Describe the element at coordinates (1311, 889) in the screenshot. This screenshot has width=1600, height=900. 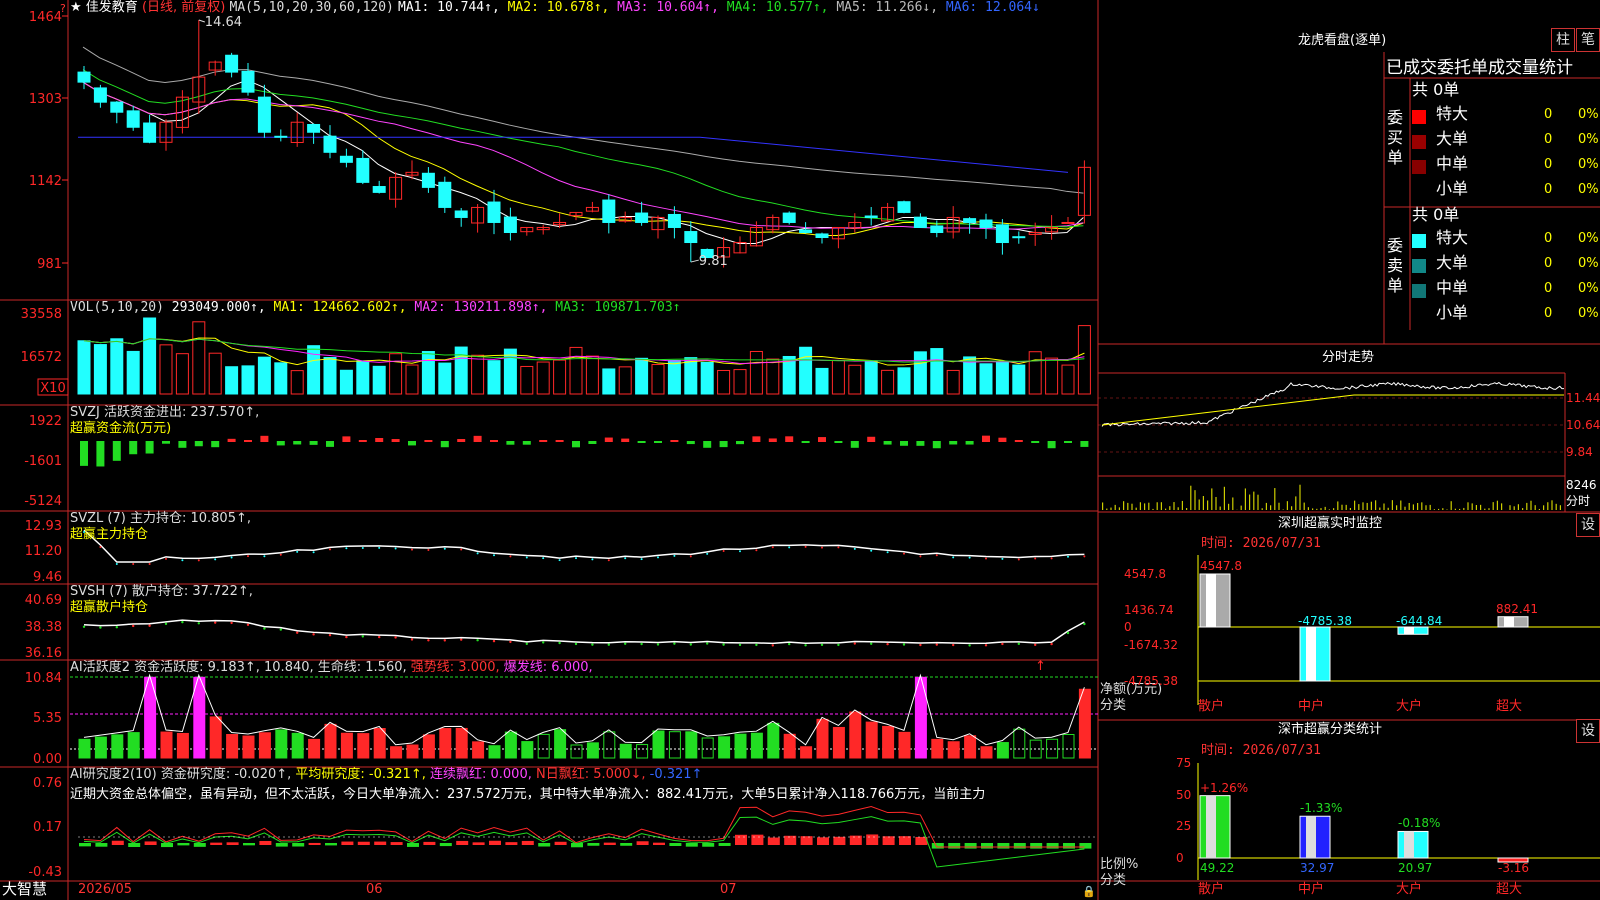
I see `classify-category-label: 中户` at that location.